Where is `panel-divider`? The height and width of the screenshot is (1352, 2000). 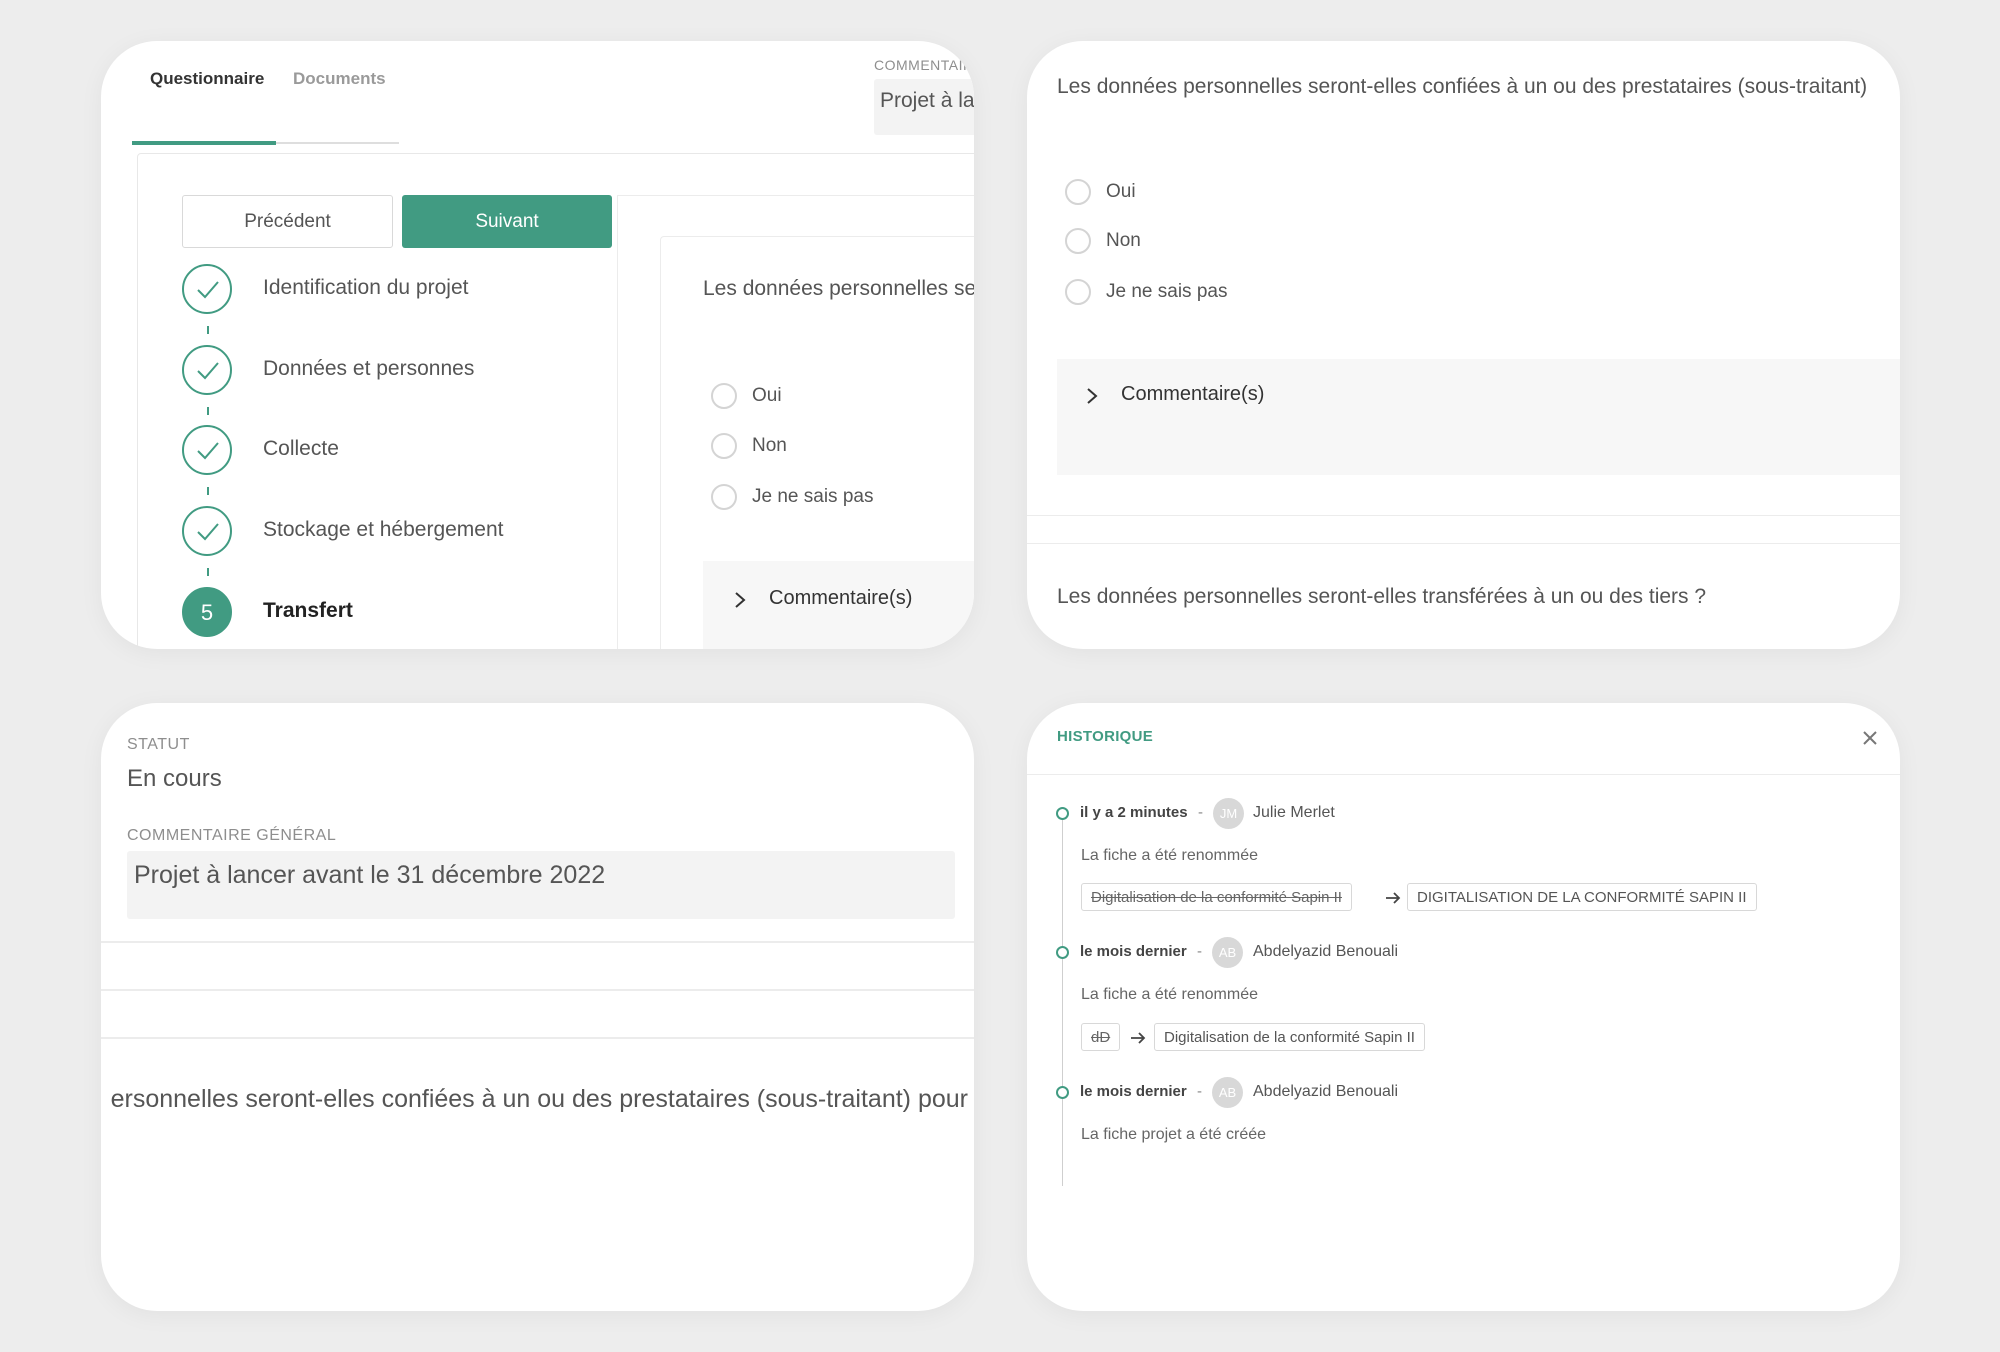 panel-divider is located at coordinates (617, 422).